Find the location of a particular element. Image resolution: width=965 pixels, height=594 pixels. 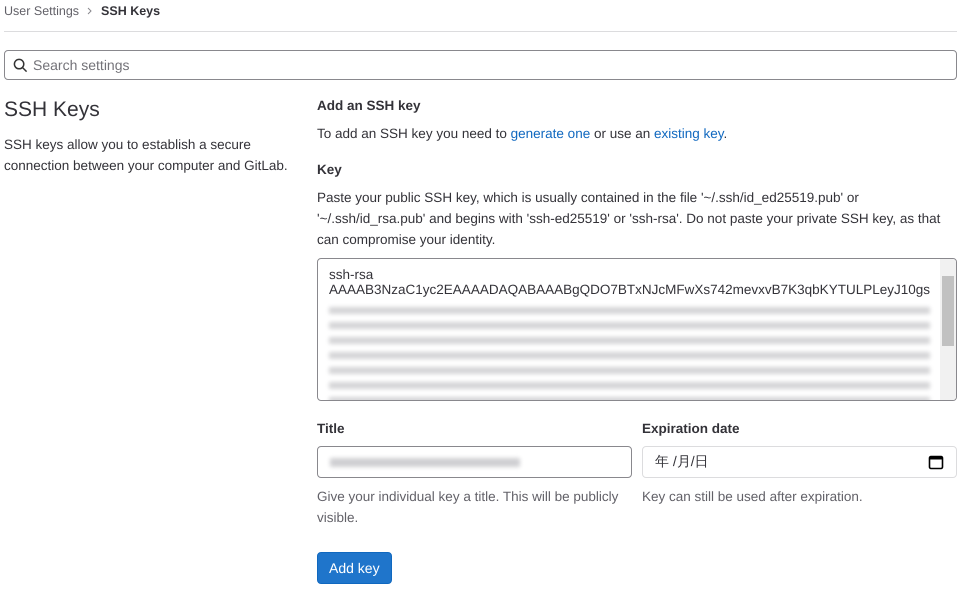

breadcrumb-link: User Settings is located at coordinates (42, 11).